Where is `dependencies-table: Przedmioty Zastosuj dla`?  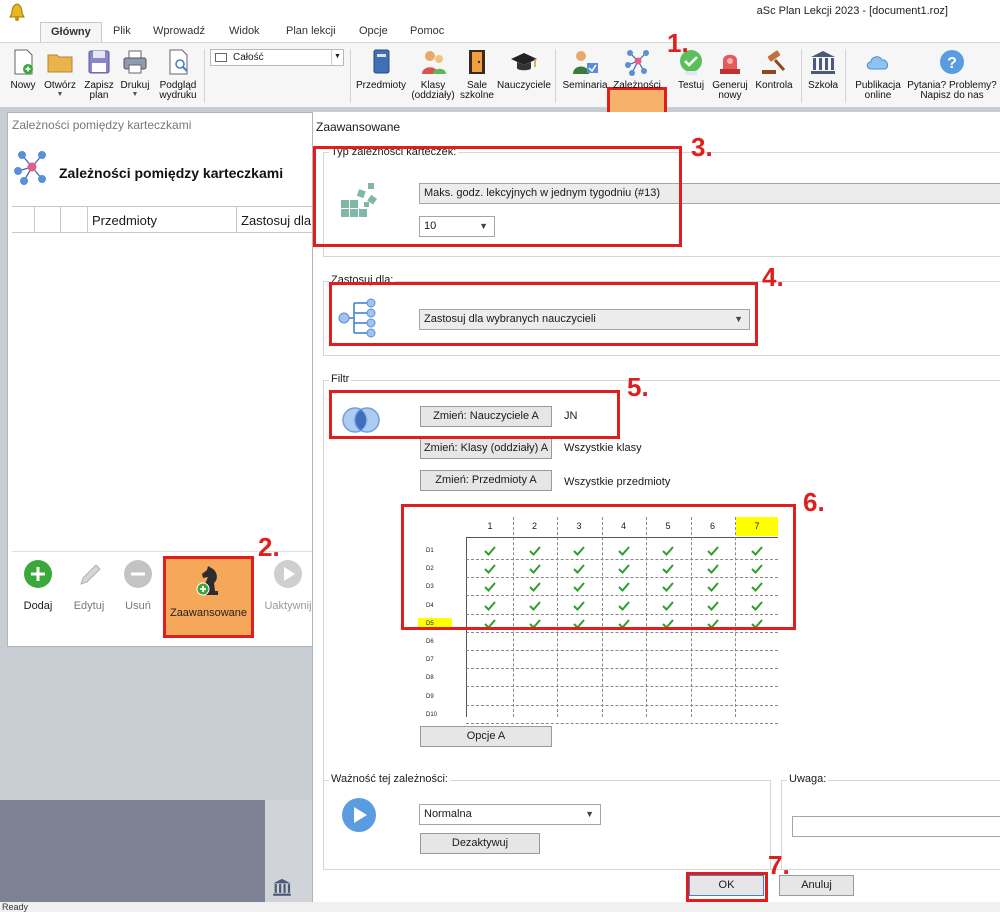
dependencies-table: Przedmioty Zastosuj dla is located at coordinates (162, 378).